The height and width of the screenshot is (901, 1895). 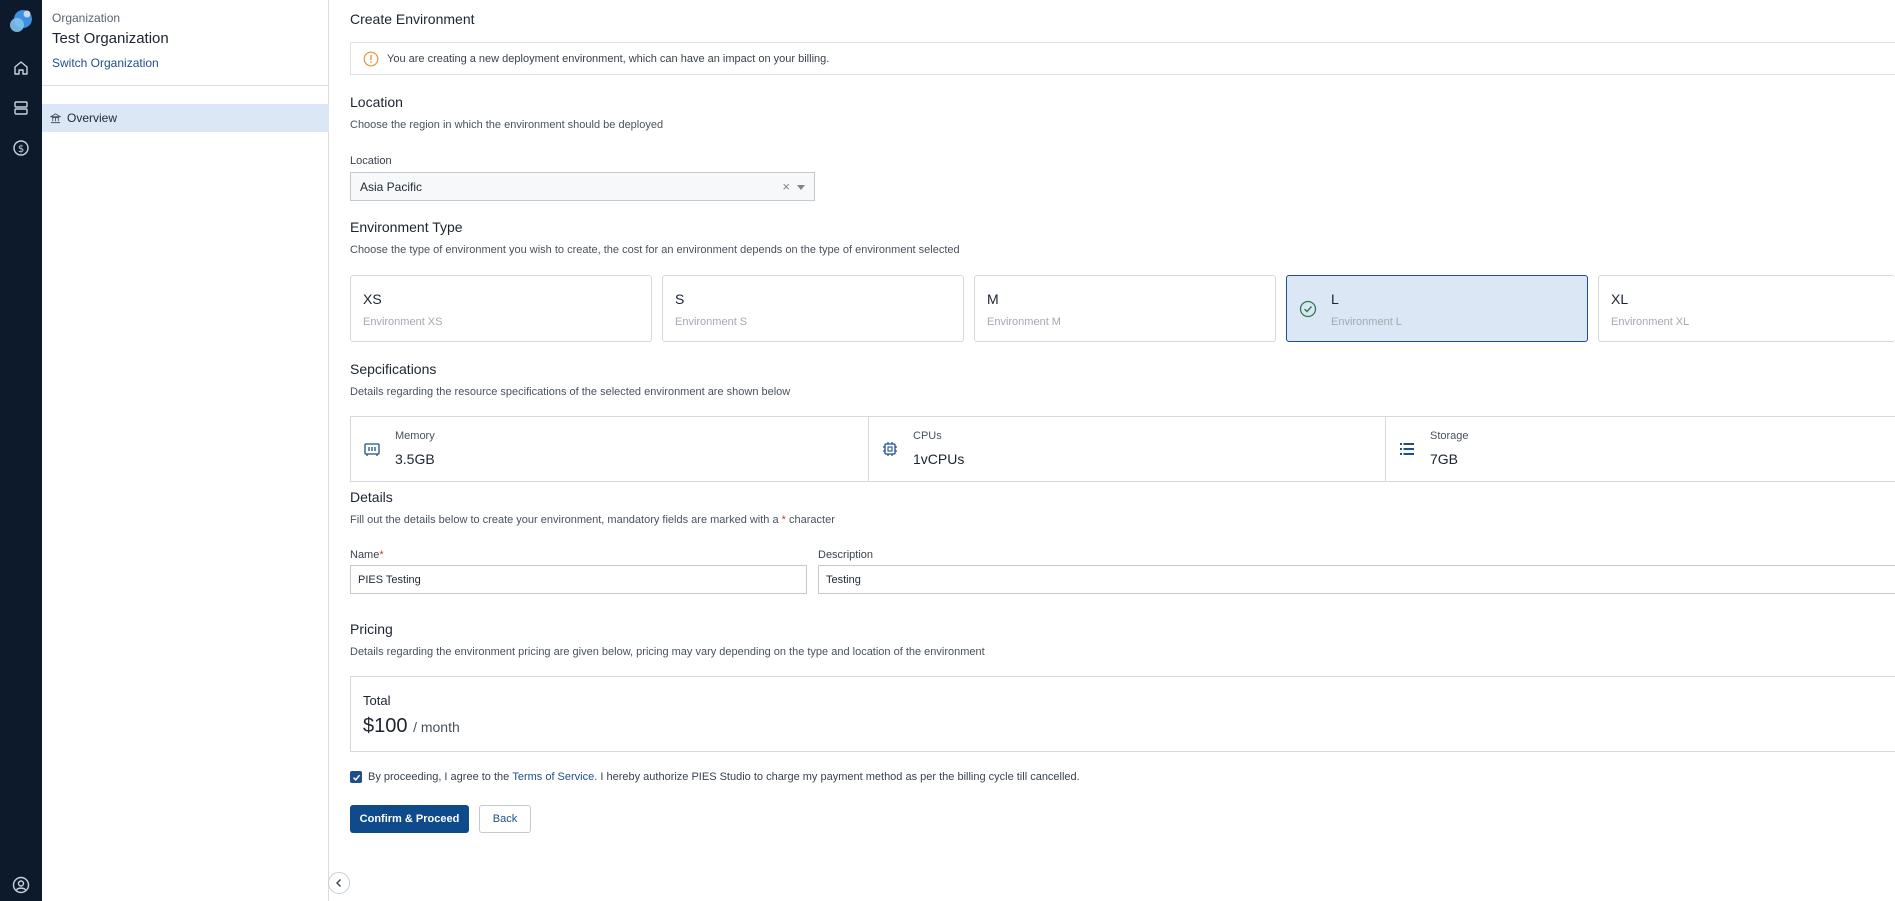 What do you see at coordinates (680, 299) in the screenshot?
I see `env-option-name: S` at bounding box center [680, 299].